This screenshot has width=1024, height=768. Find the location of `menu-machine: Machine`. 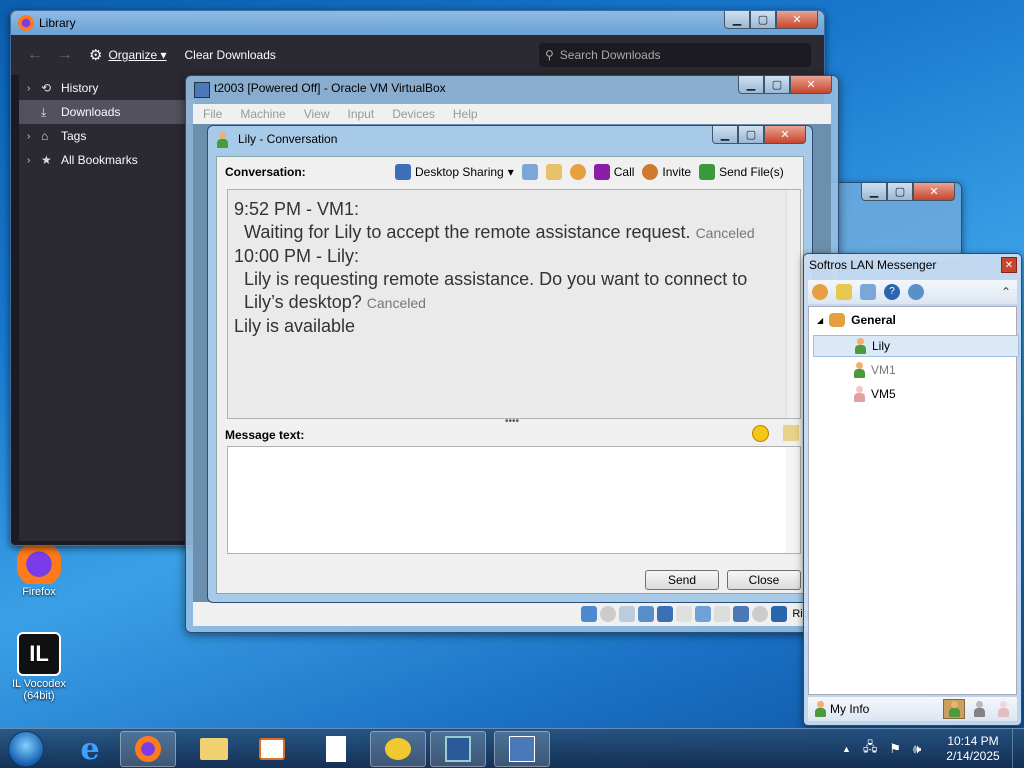

menu-machine: Machine is located at coordinates (262, 114).